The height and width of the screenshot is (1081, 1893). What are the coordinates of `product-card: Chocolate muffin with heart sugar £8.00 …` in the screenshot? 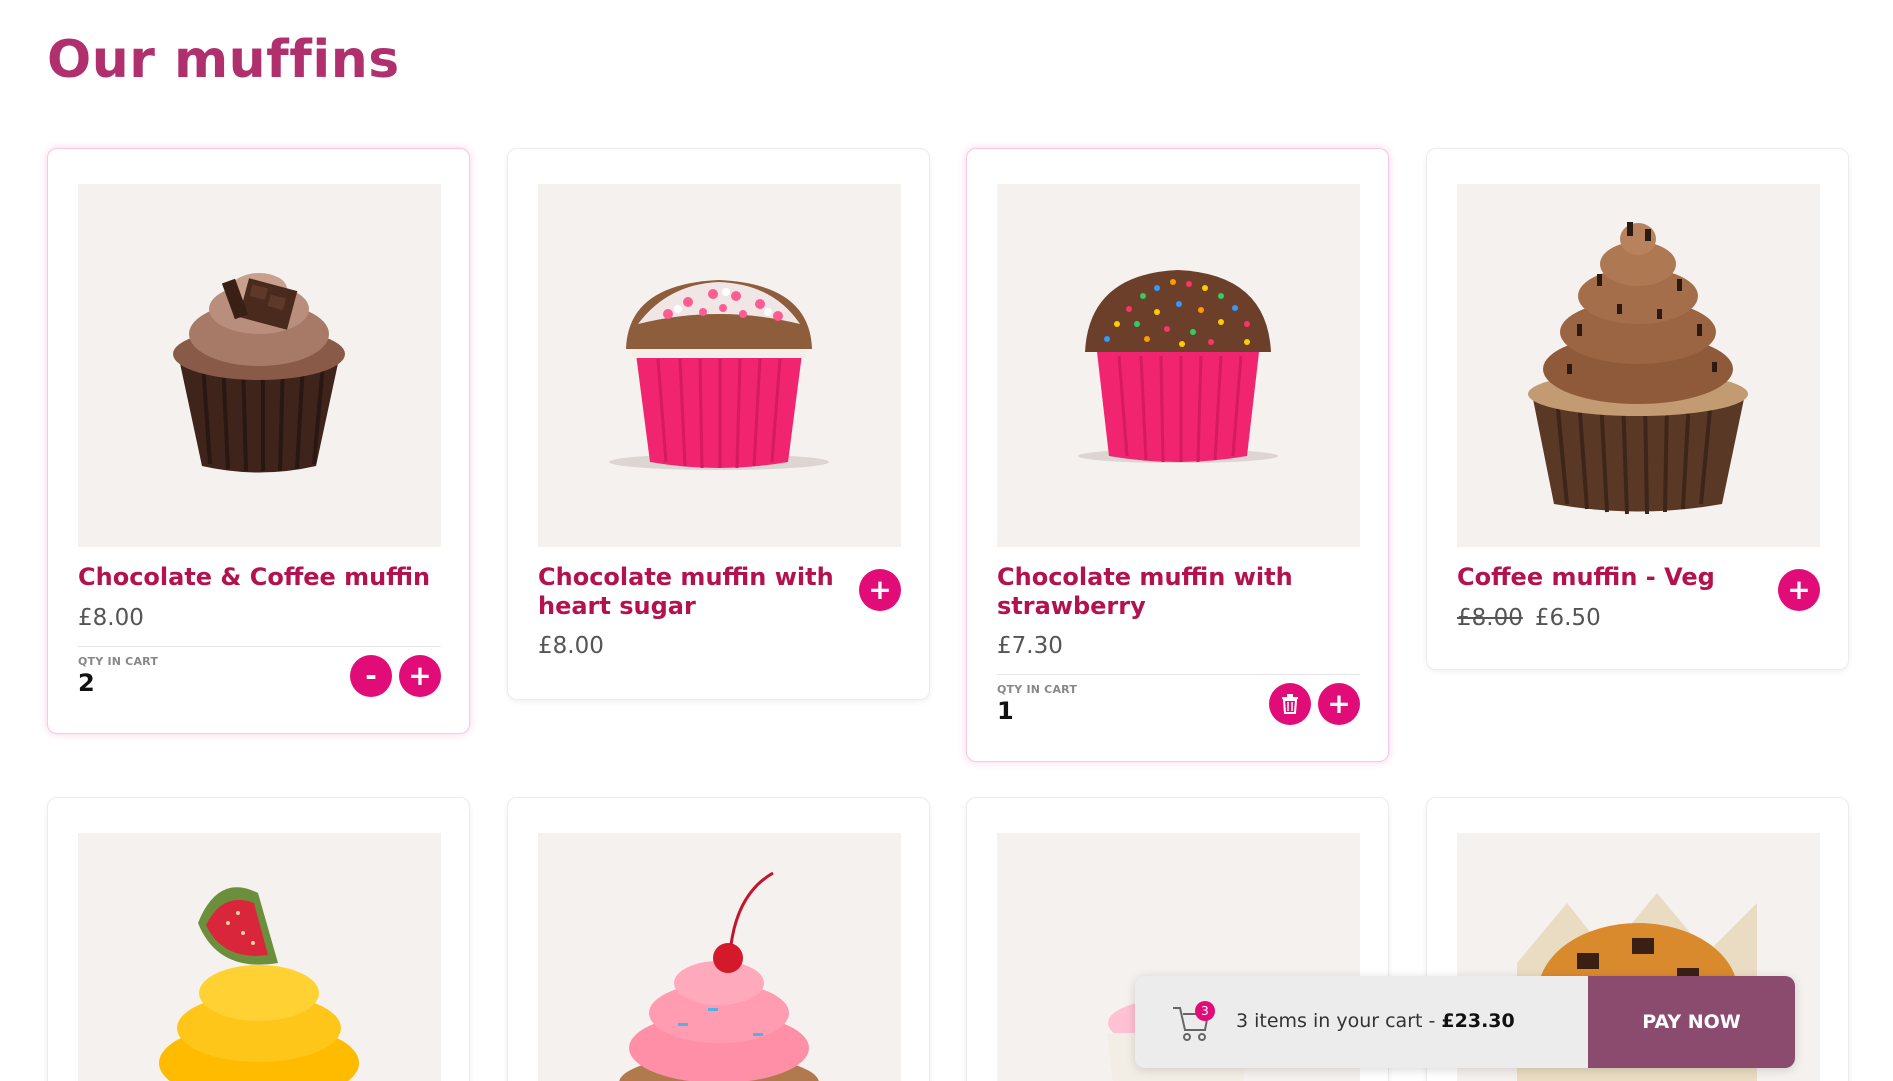 It's located at (718, 424).